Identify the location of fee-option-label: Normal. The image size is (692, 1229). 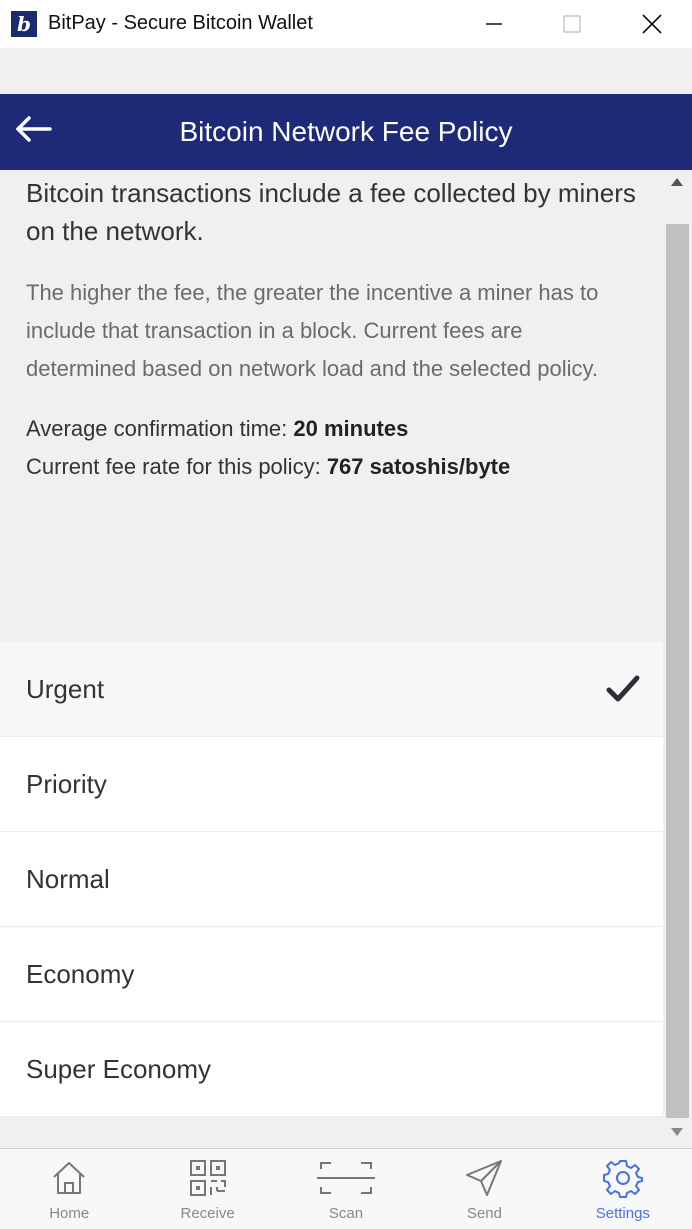
(68, 878).